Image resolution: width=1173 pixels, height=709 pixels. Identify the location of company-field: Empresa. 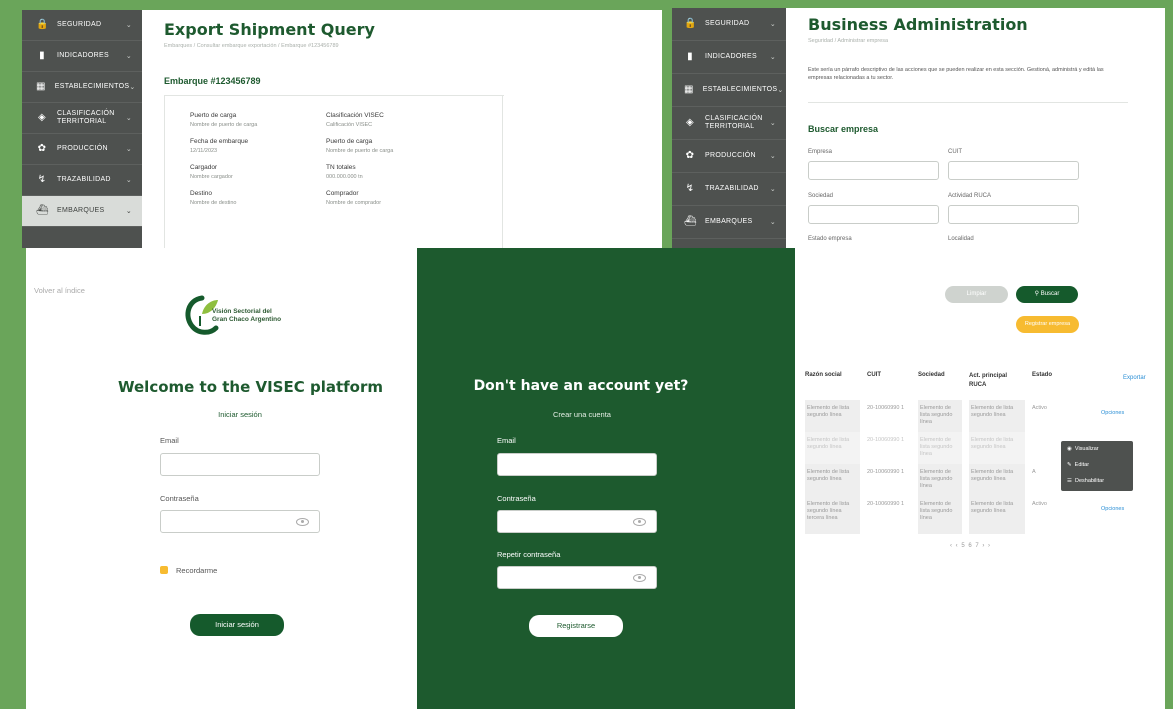
(873, 164).